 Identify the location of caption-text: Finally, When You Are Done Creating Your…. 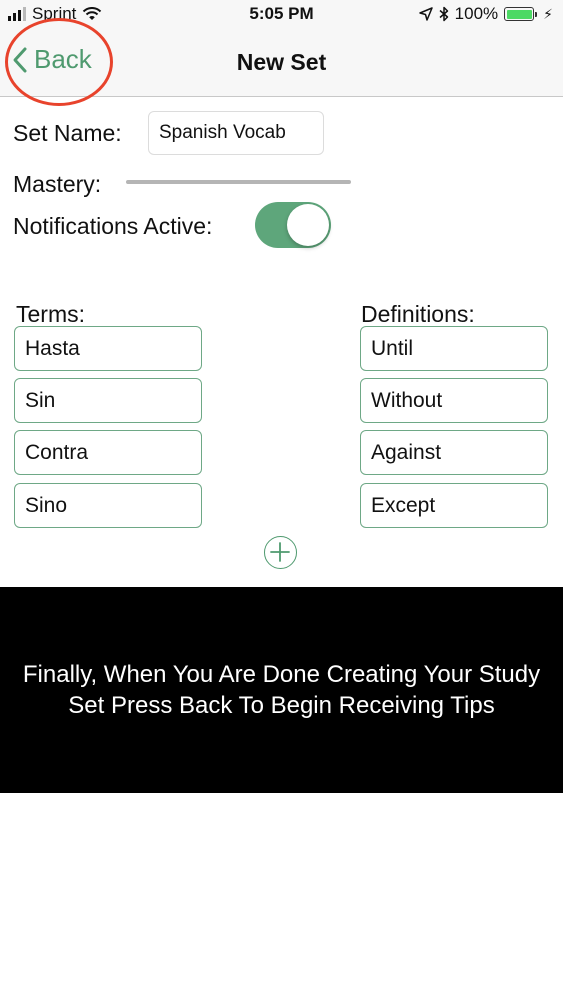
(281, 689).